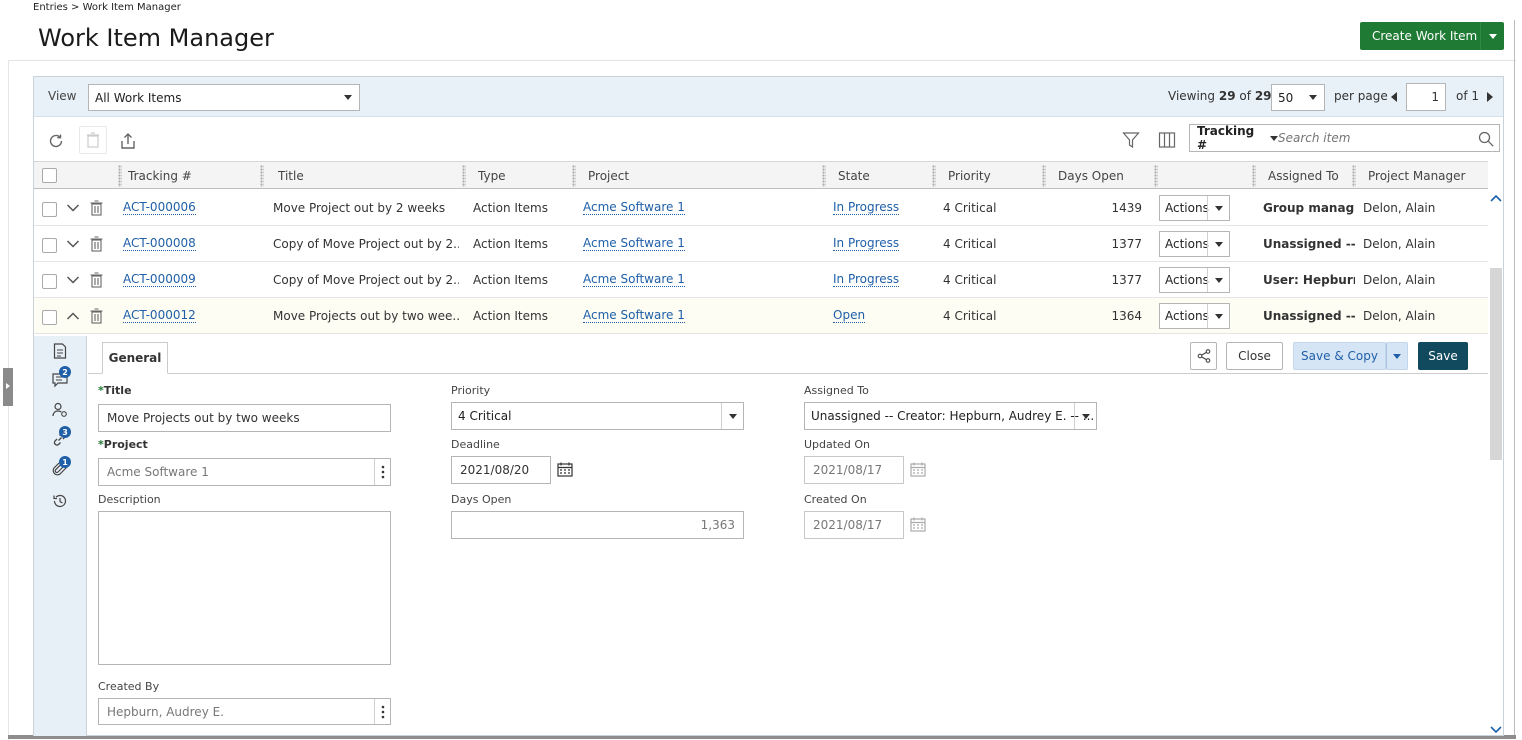 The width and height of the screenshot is (1522, 740). What do you see at coordinates (1303, 176) in the screenshot?
I see `column-header-assigned-to: Assigned To` at bounding box center [1303, 176].